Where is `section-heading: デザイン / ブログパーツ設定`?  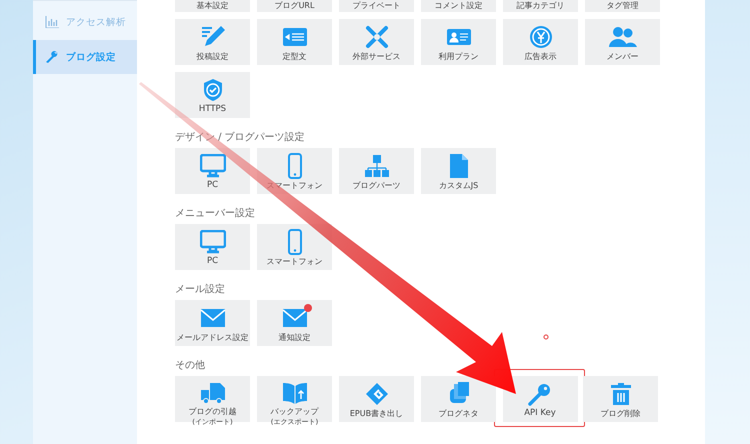 section-heading: デザイン / ブログパーツ設定 is located at coordinates (240, 137).